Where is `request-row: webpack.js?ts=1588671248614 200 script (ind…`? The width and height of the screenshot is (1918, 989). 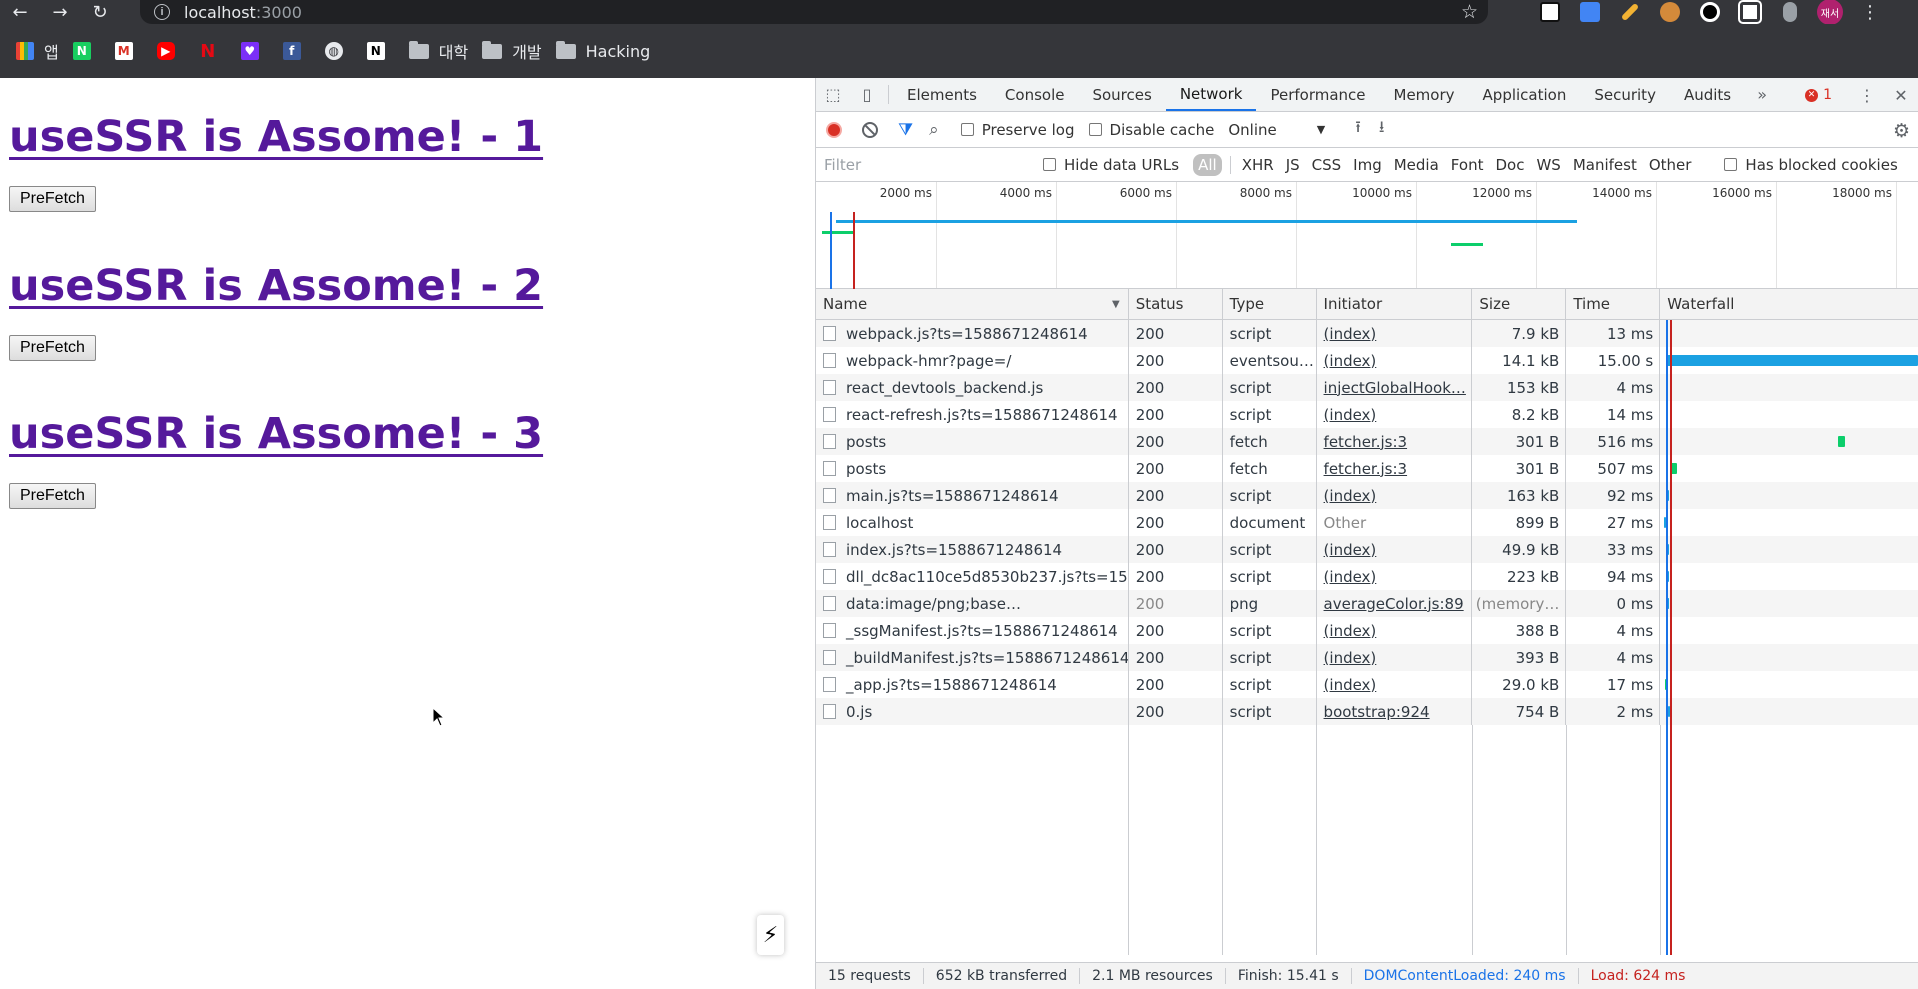 request-row: webpack.js?ts=1588671248614 200 script (ind… is located at coordinates (1367, 333).